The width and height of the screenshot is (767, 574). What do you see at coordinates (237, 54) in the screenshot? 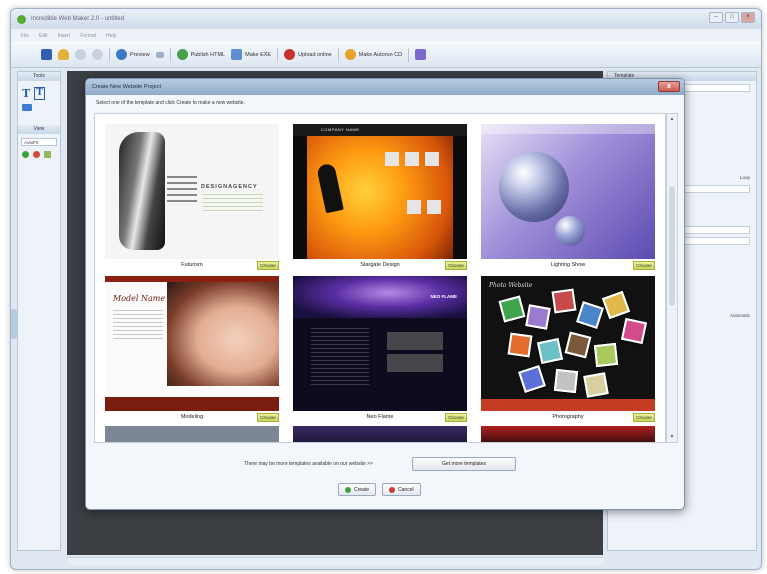
I see `monitor-icon` at bounding box center [237, 54].